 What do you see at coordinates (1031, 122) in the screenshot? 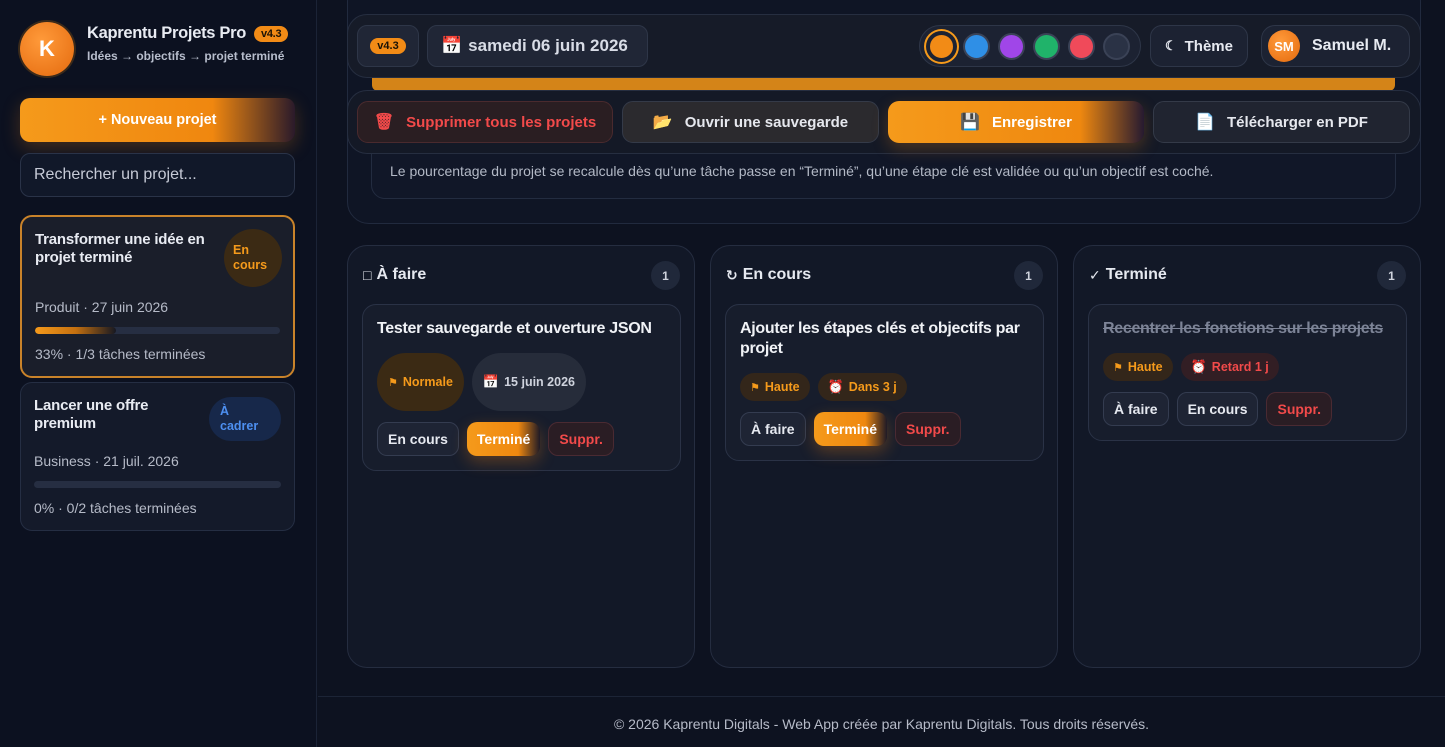
I see `save-label: Enregistrer` at bounding box center [1031, 122].